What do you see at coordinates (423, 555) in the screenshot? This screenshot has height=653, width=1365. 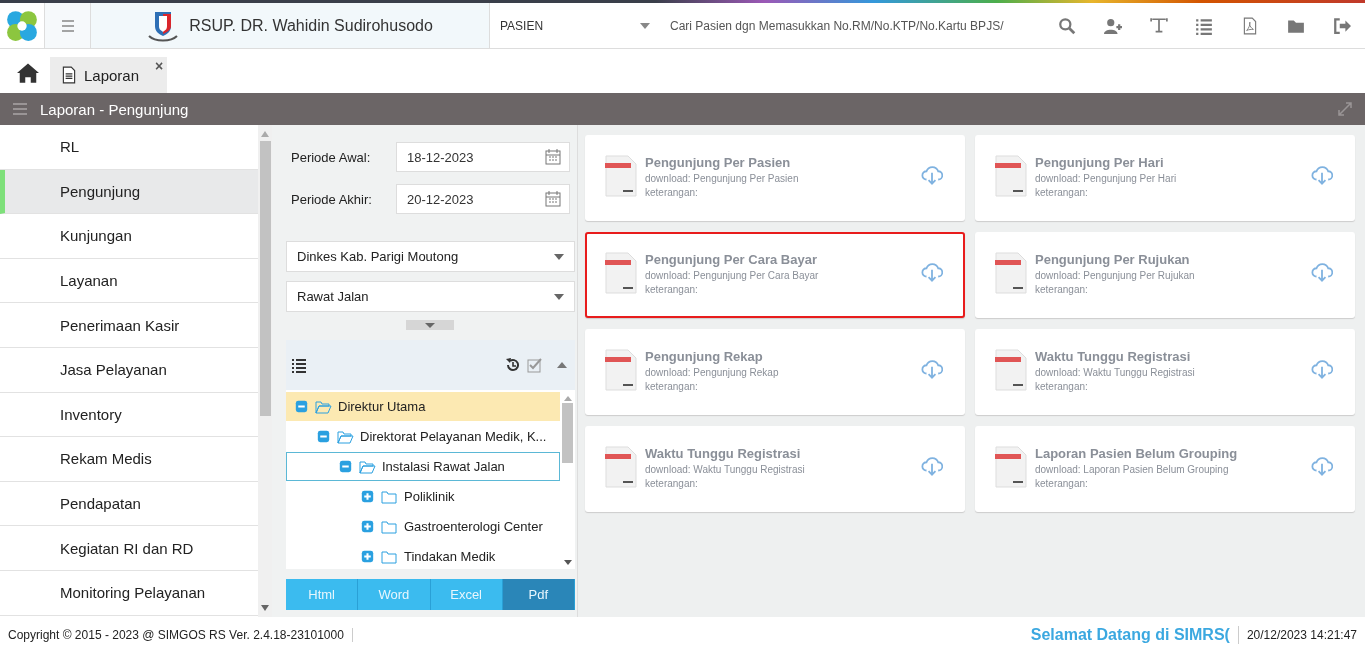 I see `tree-node: Tindakan Medik` at bounding box center [423, 555].